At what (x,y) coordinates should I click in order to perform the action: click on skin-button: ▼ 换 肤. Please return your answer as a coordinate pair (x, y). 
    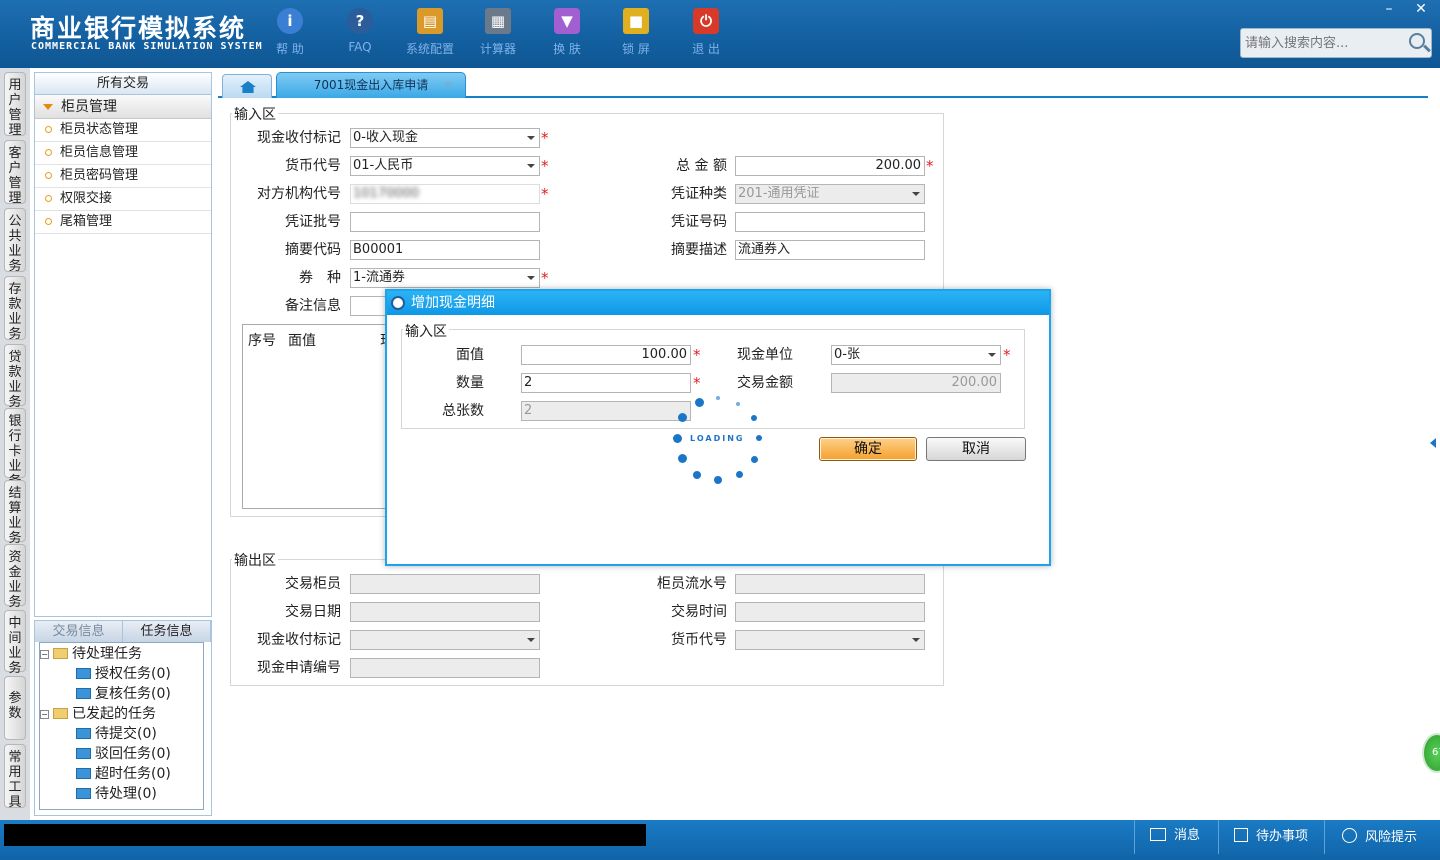
    Looking at the image, I should click on (567, 32).